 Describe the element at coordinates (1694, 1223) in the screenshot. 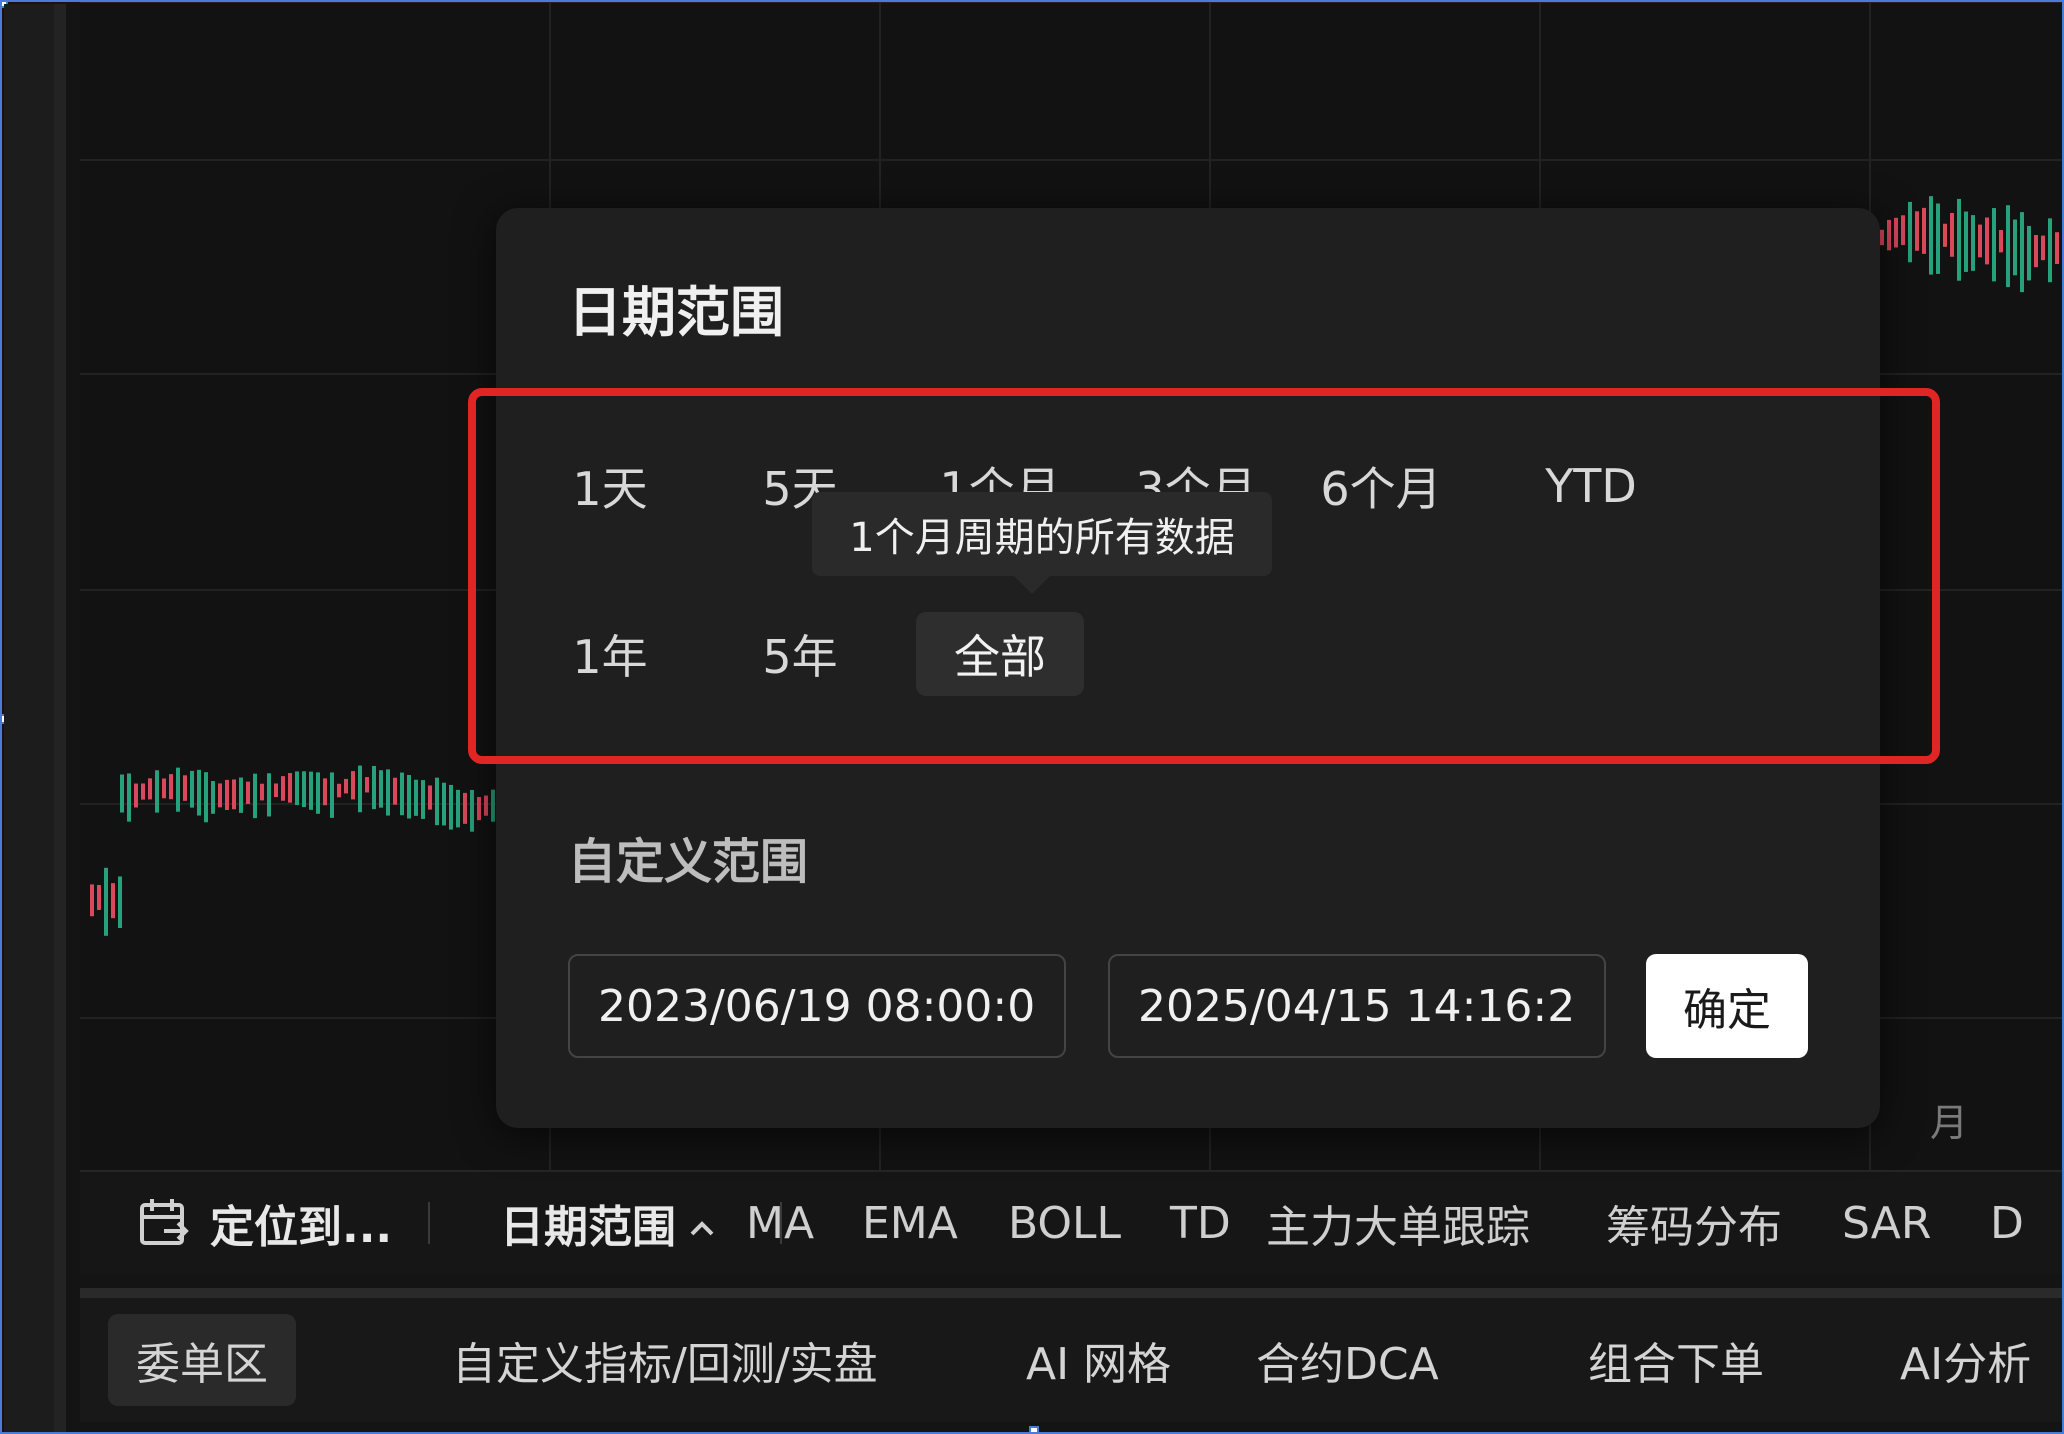

I see `indicator-6: 筹码分布` at that location.